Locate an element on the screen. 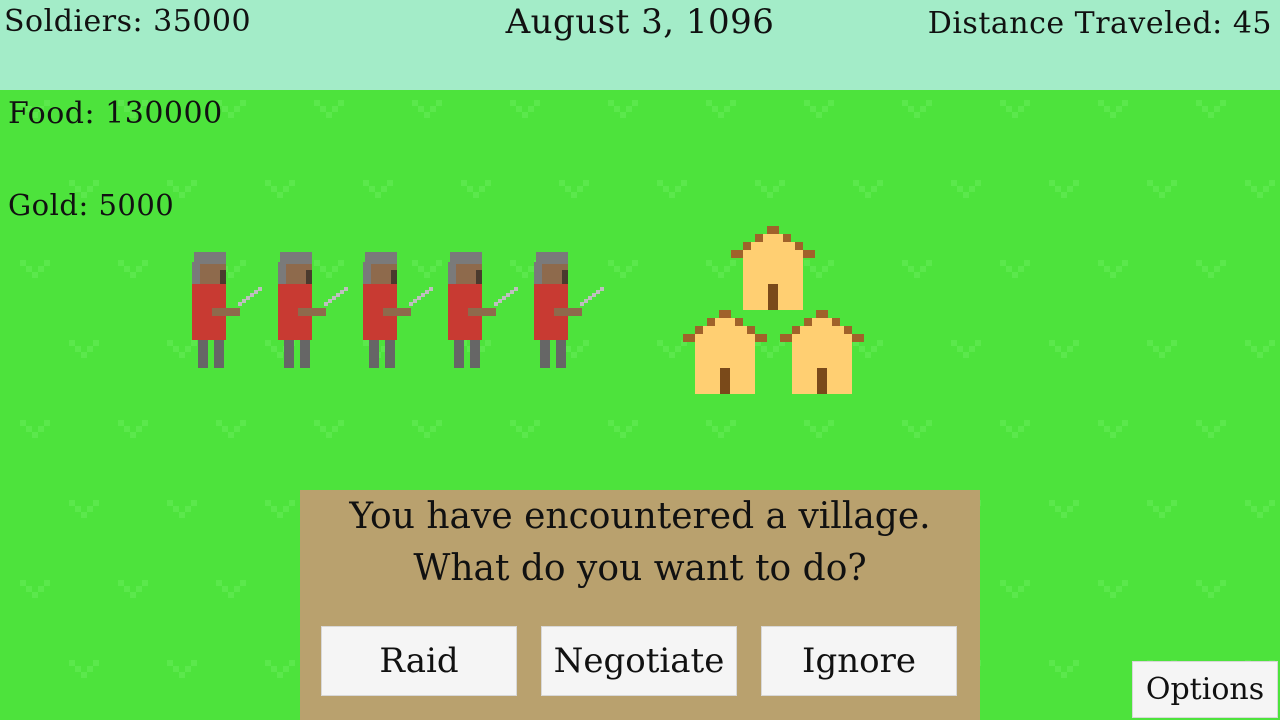 This screenshot has height=720, width=1280. ignore-button: Ignore is located at coordinates (859, 661).